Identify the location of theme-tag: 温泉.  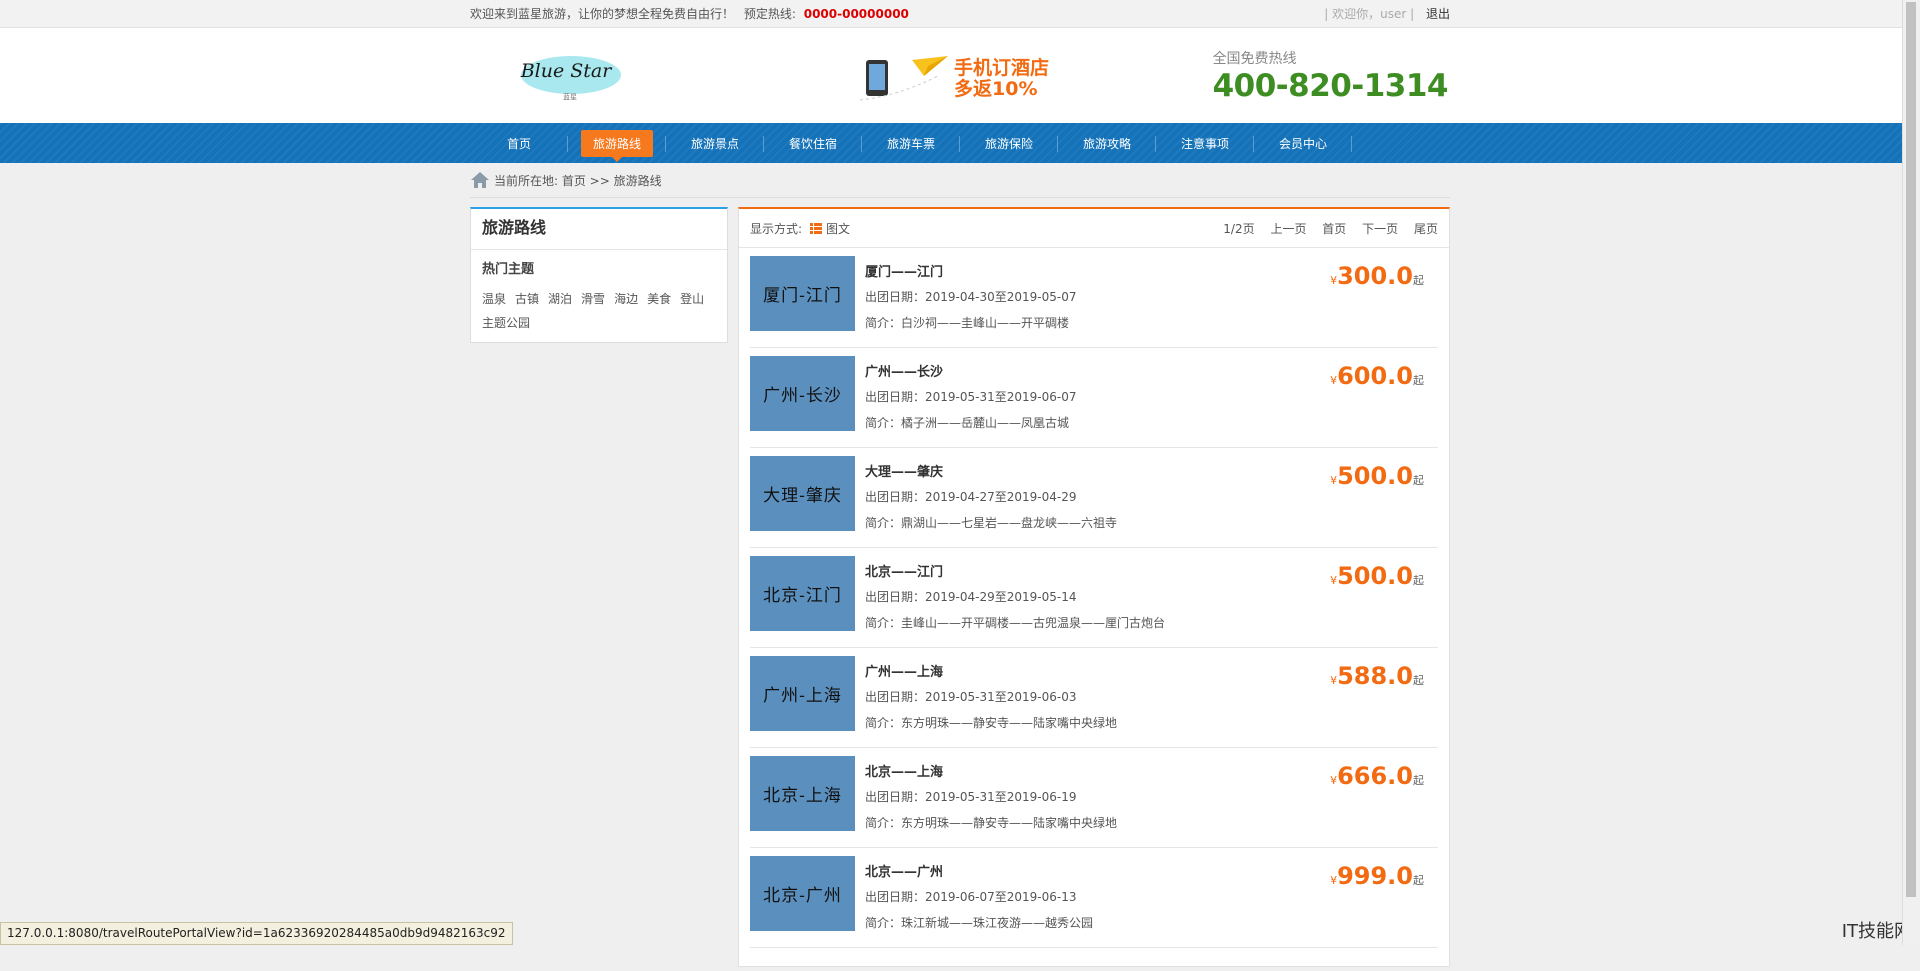
(494, 299).